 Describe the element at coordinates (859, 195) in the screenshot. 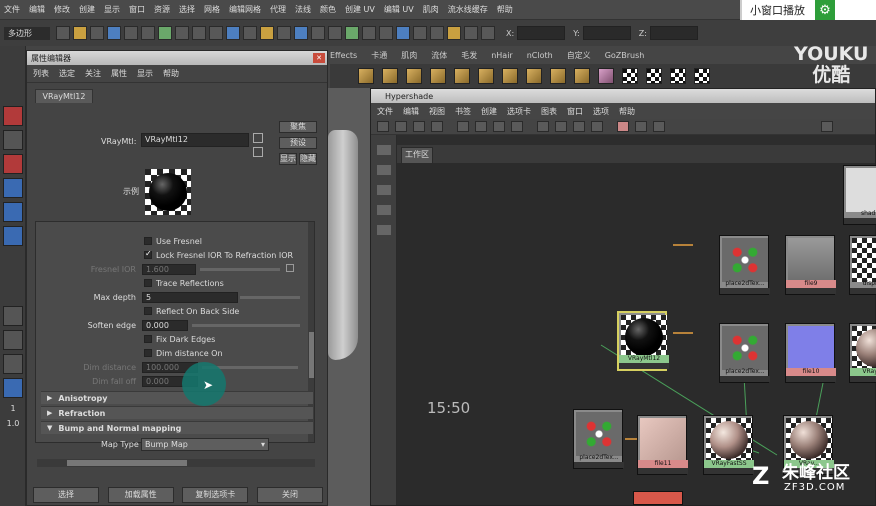

I see `node-shader: shadi` at that location.